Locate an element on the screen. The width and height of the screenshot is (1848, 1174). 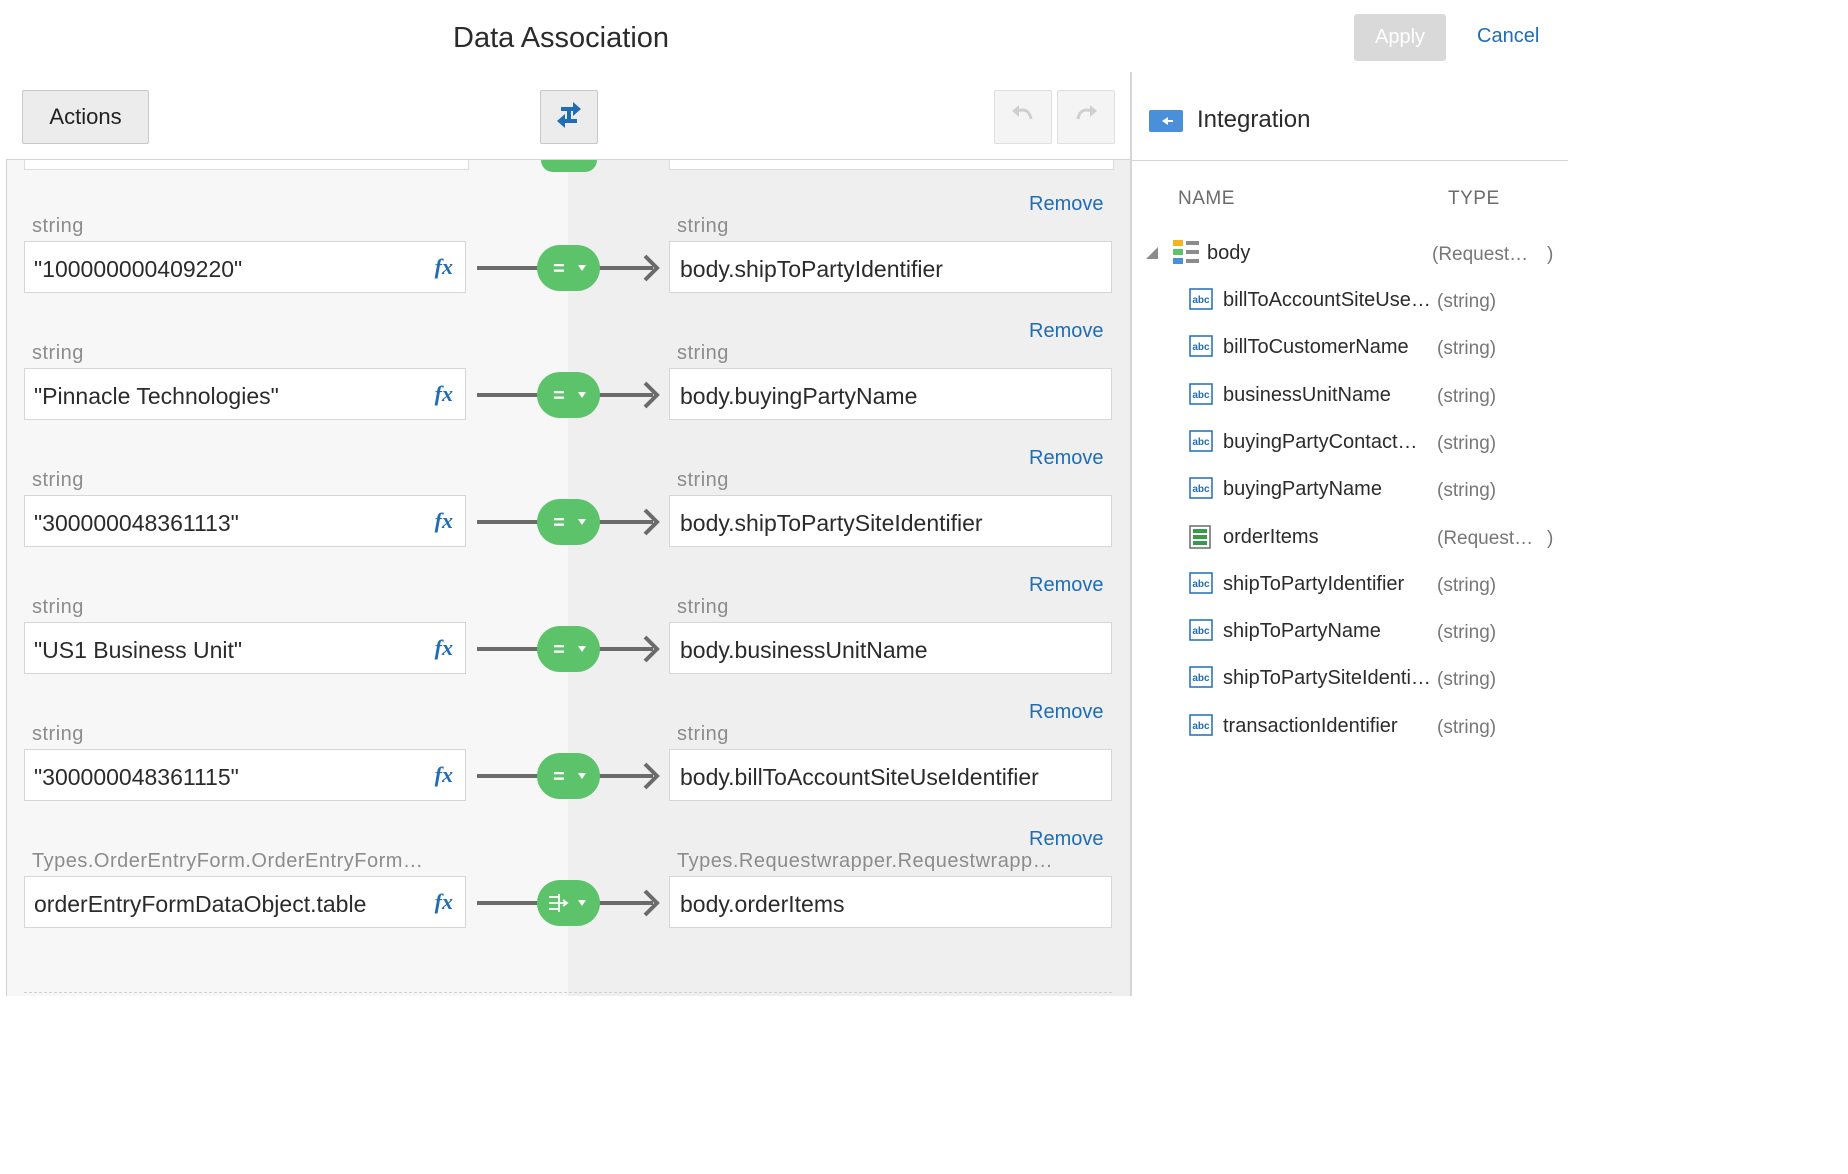
tree-item-name: buyingPartyName is located at coordinates (1302, 489).